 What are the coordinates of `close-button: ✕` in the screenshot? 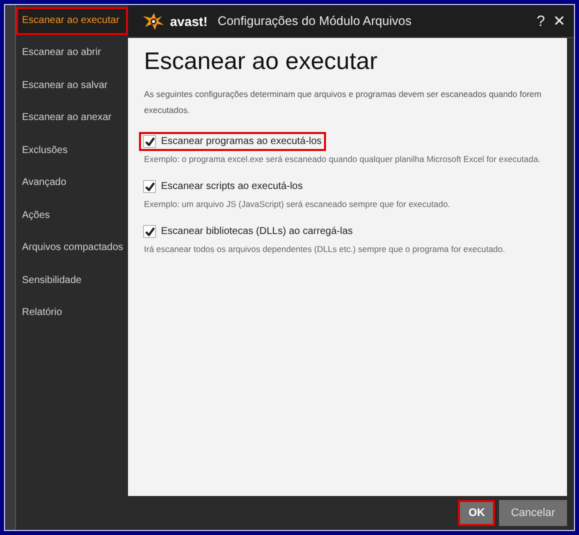 It's located at (559, 21).